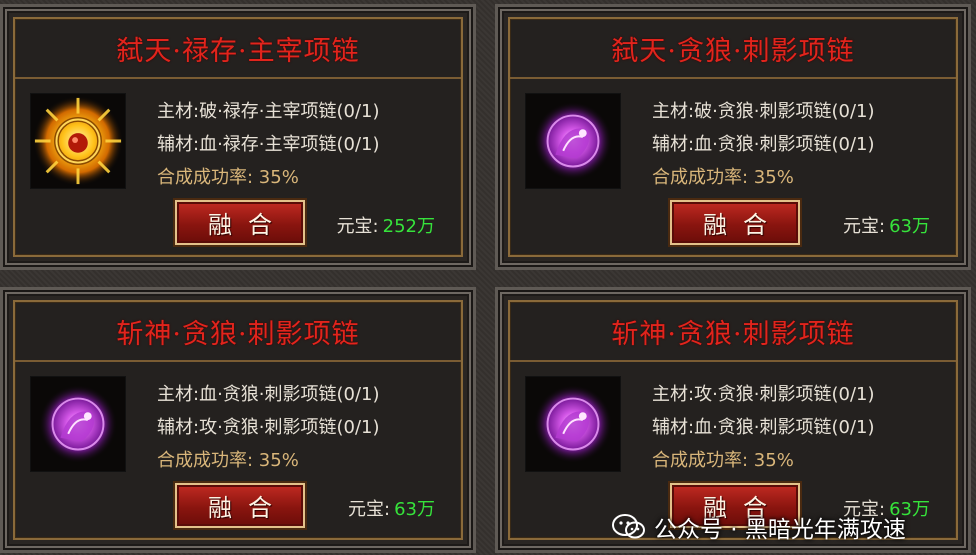  I want to click on golden-sun-necklace-icon, so click(78, 141).